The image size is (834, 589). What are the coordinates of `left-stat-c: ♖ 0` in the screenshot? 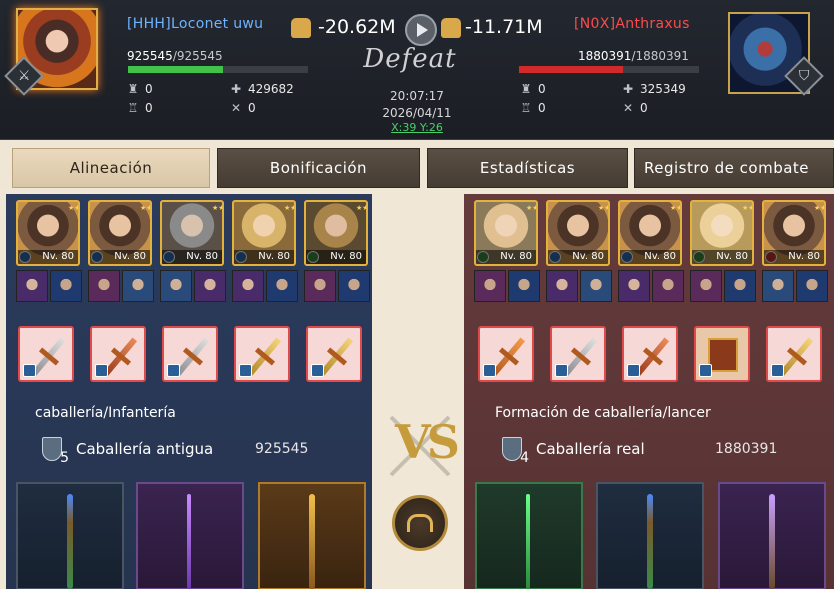 It's located at (140, 108).